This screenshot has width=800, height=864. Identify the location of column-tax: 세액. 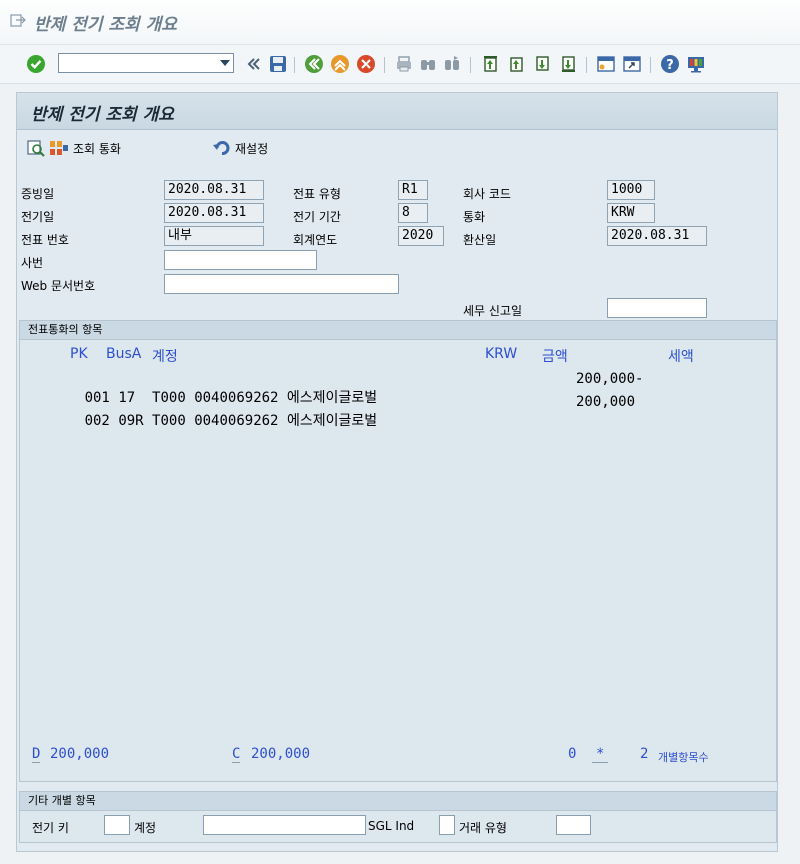
(681, 357).